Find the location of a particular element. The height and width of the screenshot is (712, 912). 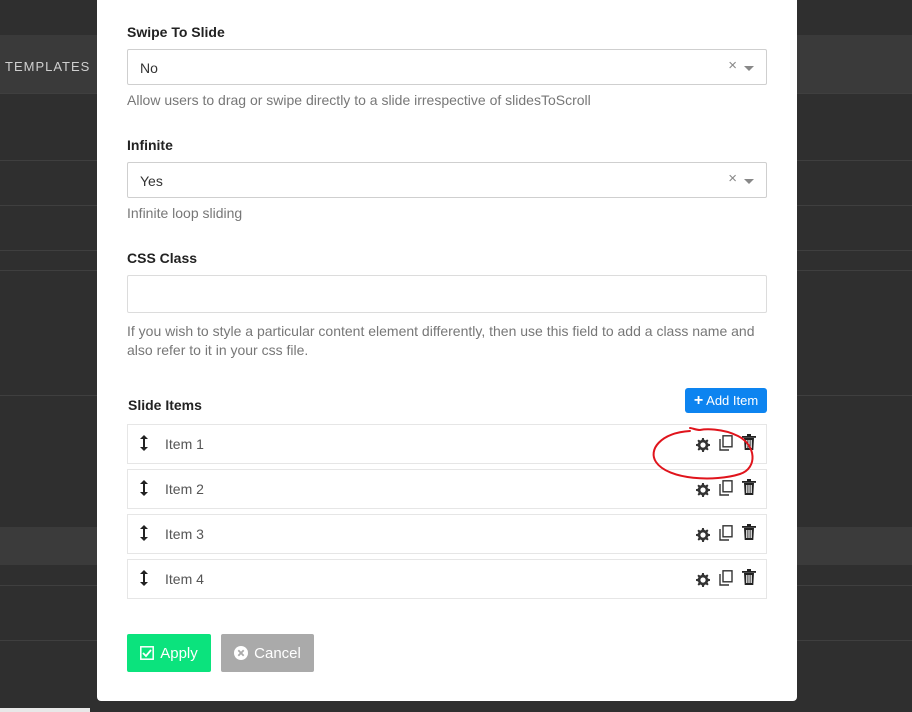

cancel-label: Cancel is located at coordinates (277, 653).